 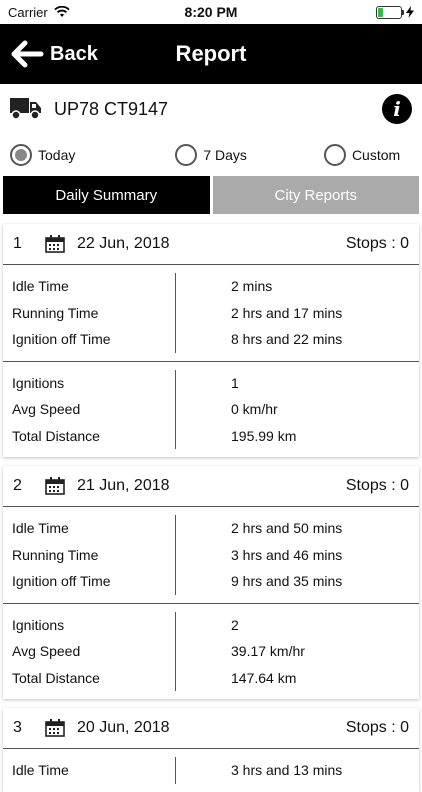 I want to click on value-running-time: 3 hrs and 46 mins, so click(x=287, y=554).